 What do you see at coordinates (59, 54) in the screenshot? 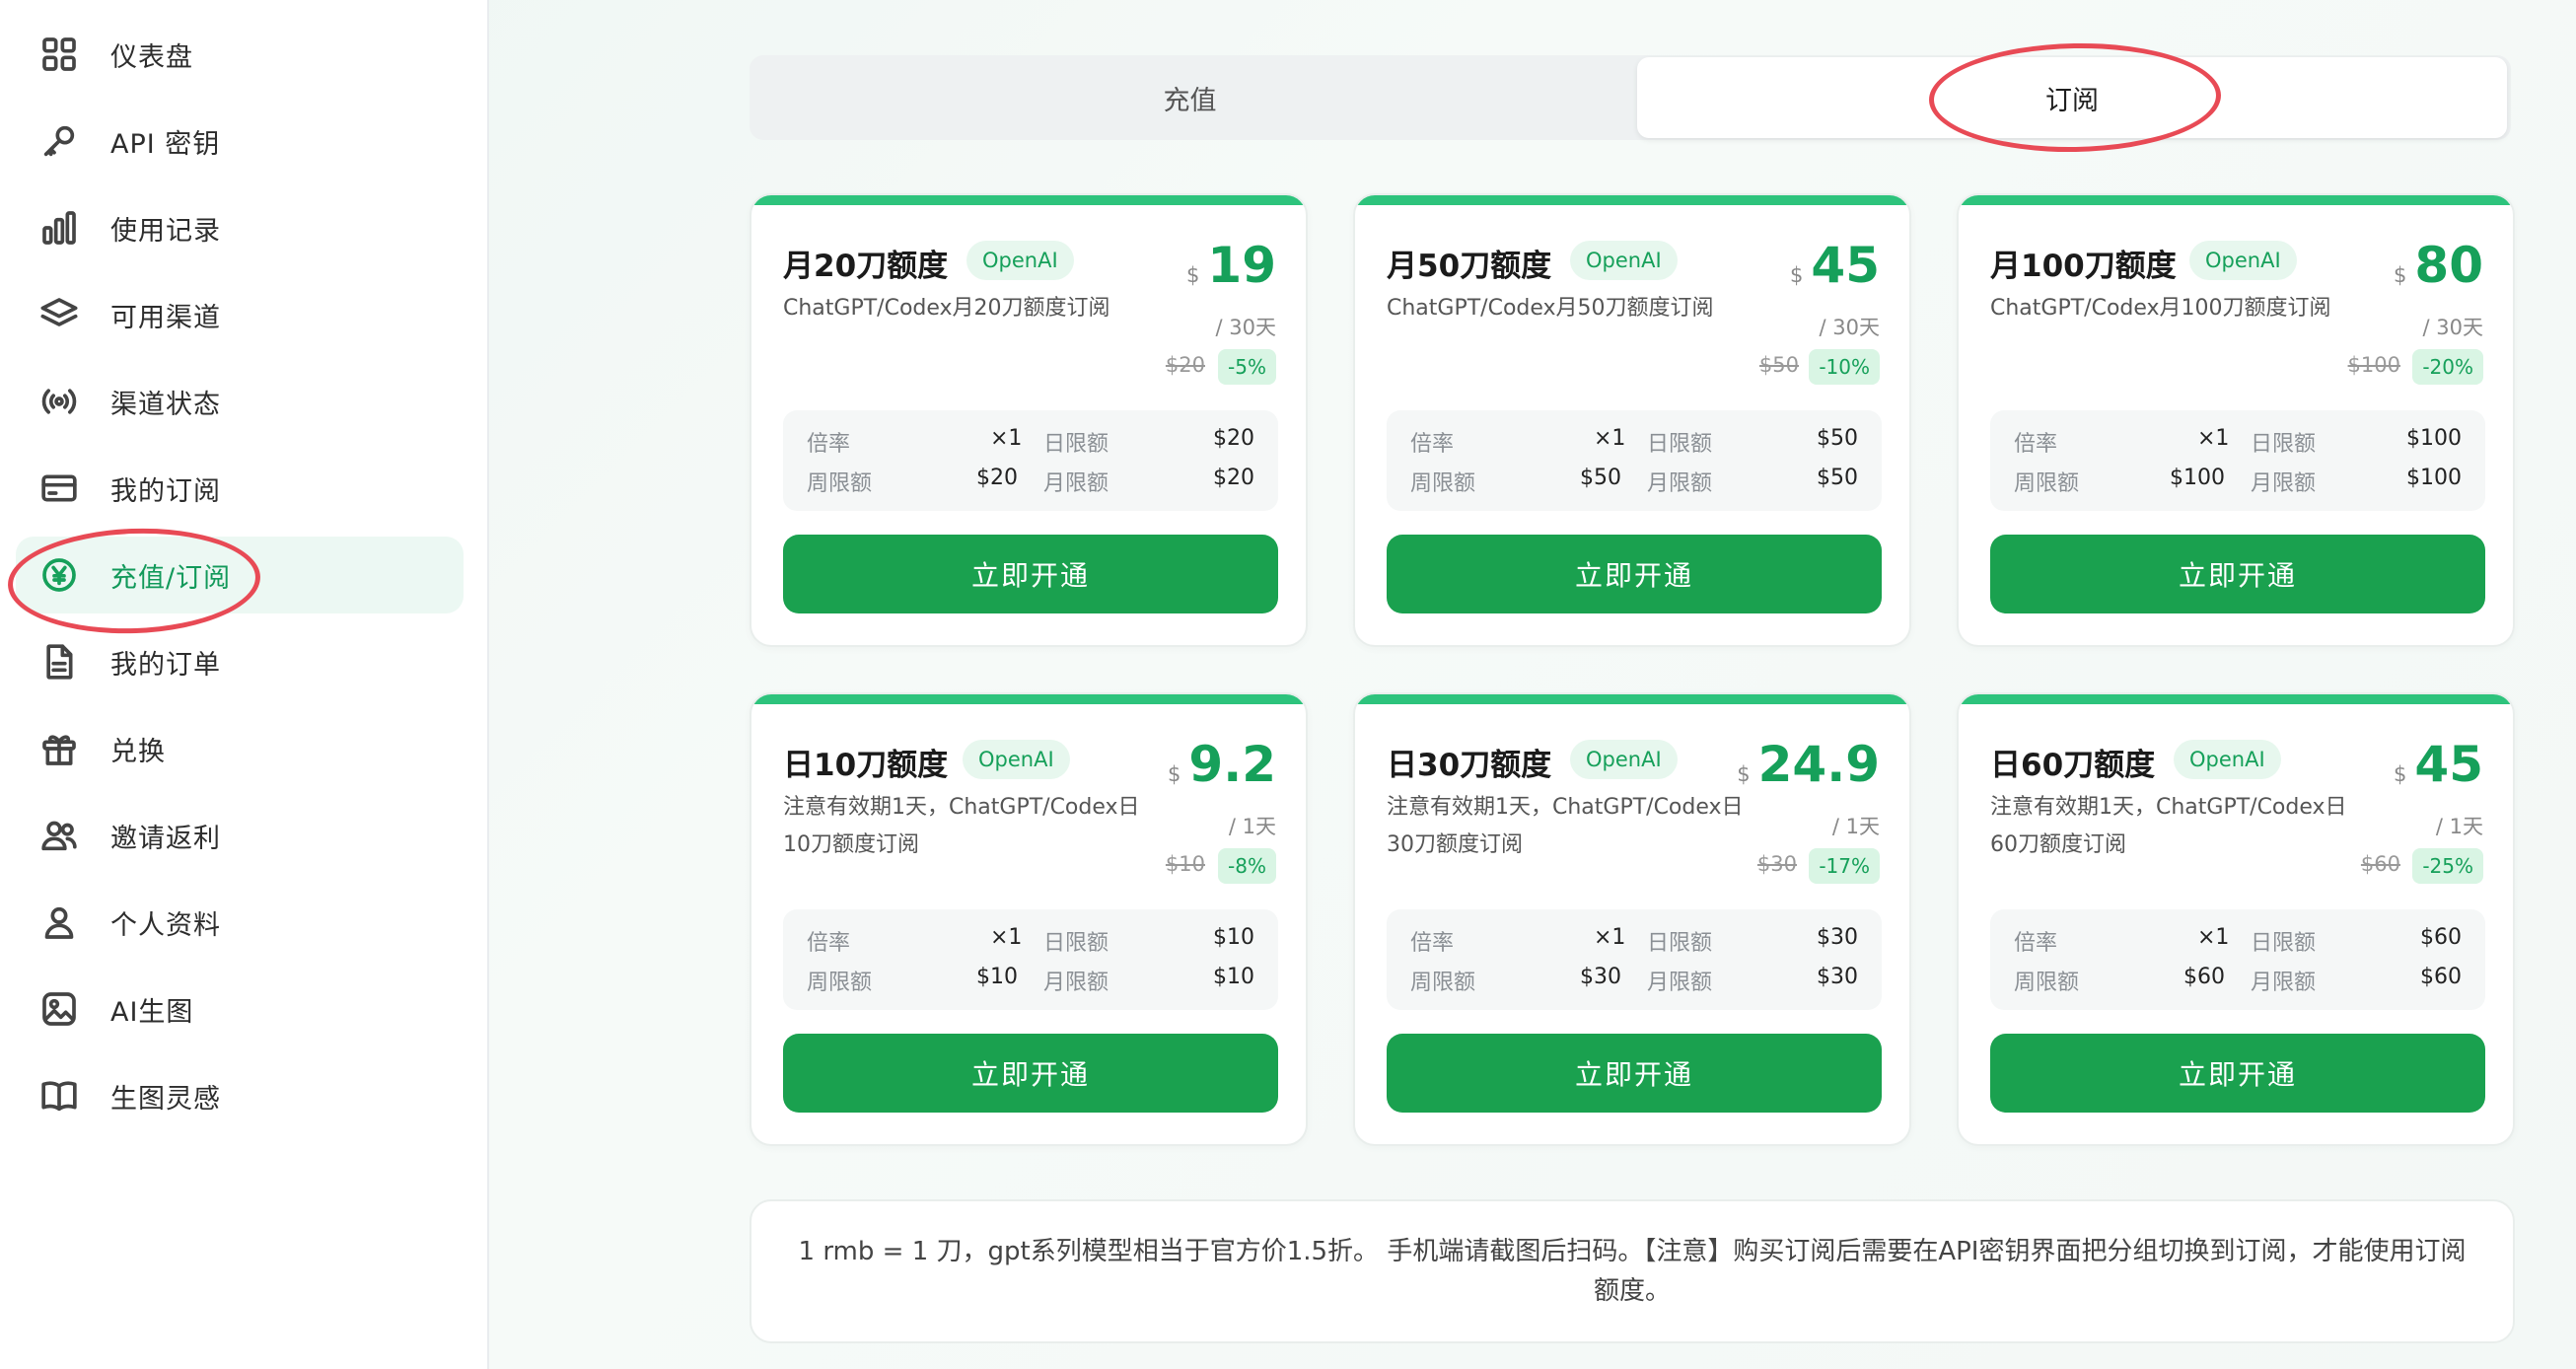
I see `dashboard-icon` at bounding box center [59, 54].